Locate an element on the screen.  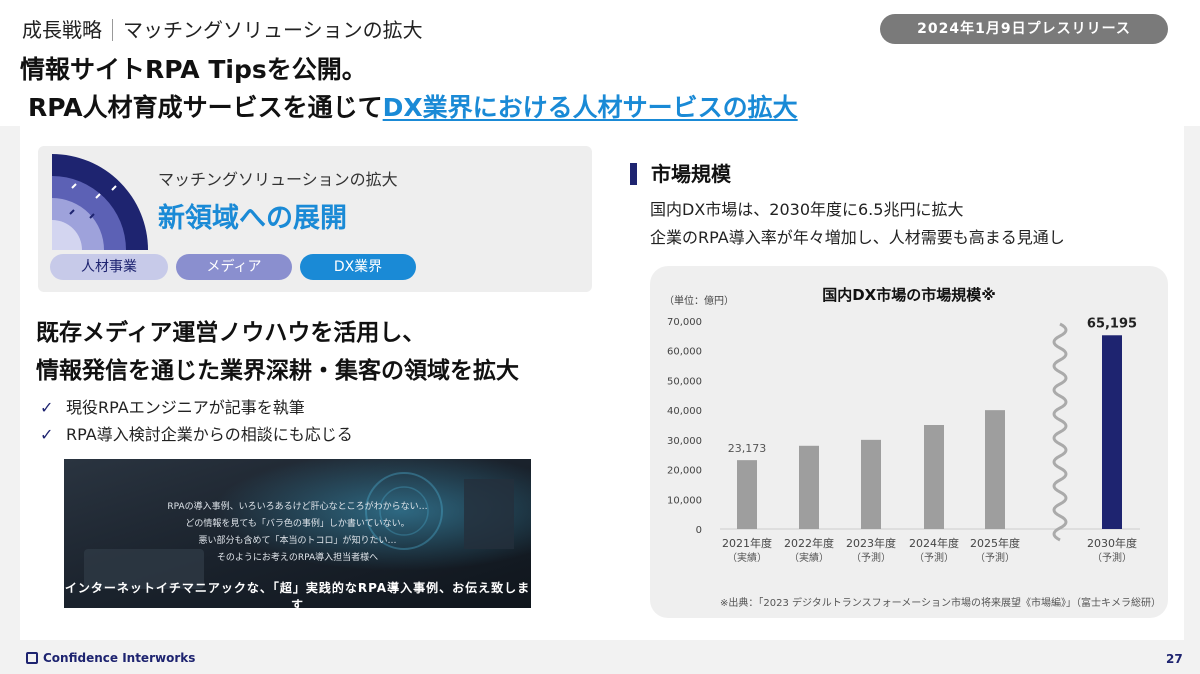
quarter-circle-icon is located at coordinates (100, 202).